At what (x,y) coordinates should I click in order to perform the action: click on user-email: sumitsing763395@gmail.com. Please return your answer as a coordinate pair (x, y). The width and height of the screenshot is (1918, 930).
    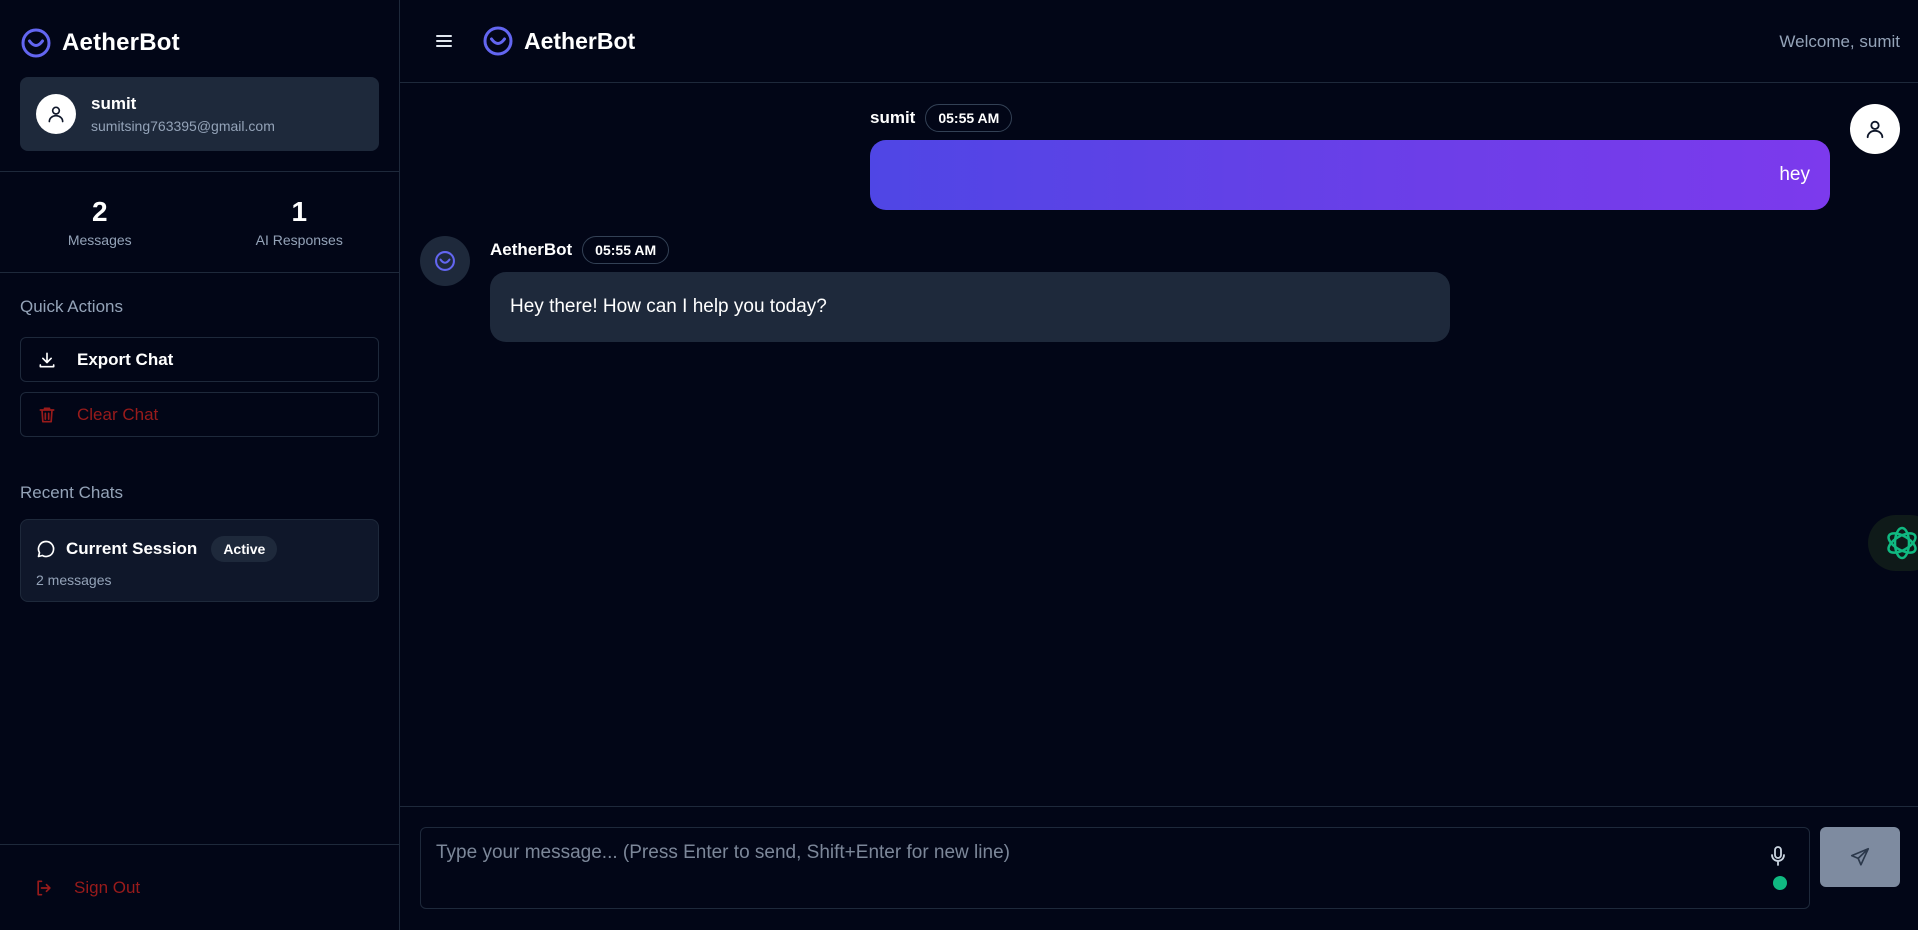
    Looking at the image, I should click on (183, 126).